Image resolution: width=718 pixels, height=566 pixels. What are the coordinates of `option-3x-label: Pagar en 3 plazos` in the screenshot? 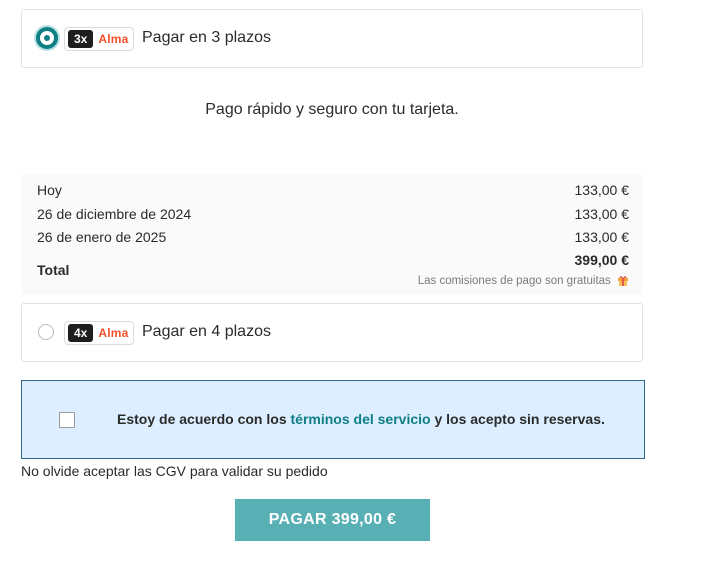 It's located at (206, 37).